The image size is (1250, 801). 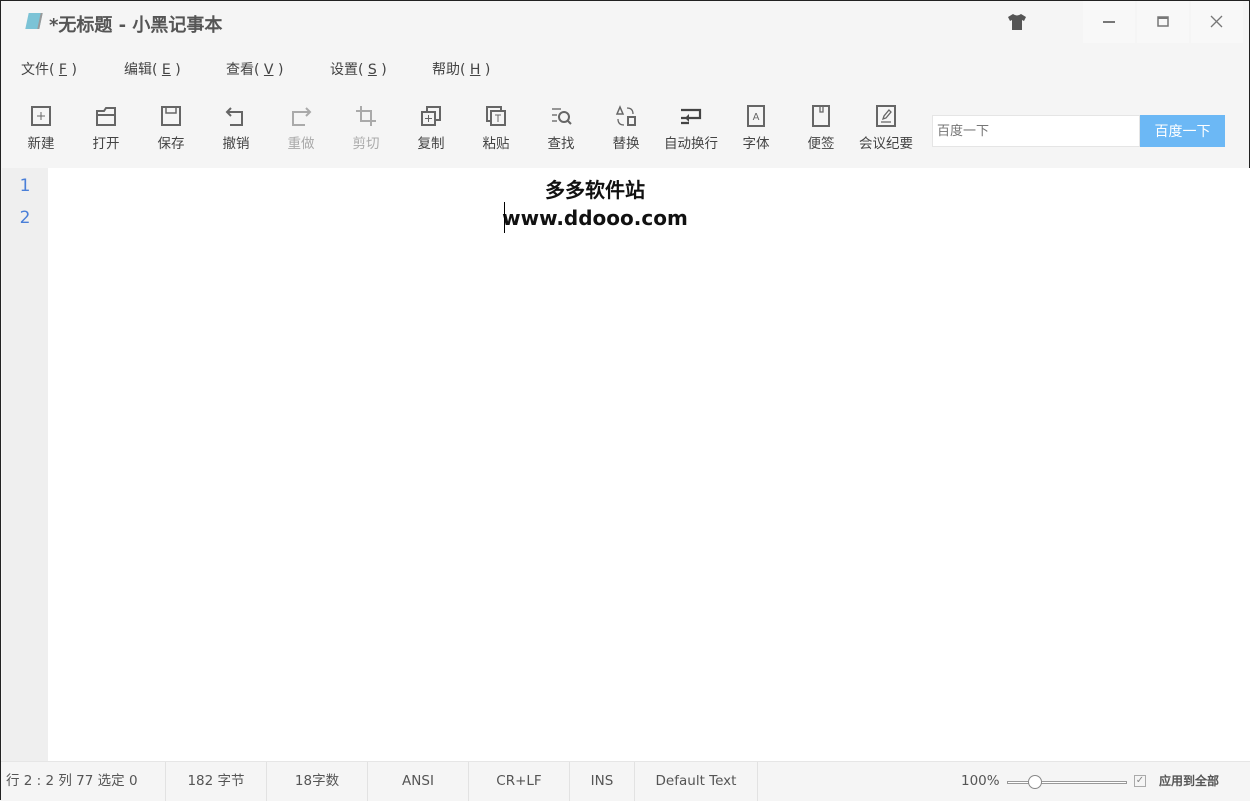 What do you see at coordinates (561, 144) in the screenshot?
I see `toolbar-label: 查找` at bounding box center [561, 144].